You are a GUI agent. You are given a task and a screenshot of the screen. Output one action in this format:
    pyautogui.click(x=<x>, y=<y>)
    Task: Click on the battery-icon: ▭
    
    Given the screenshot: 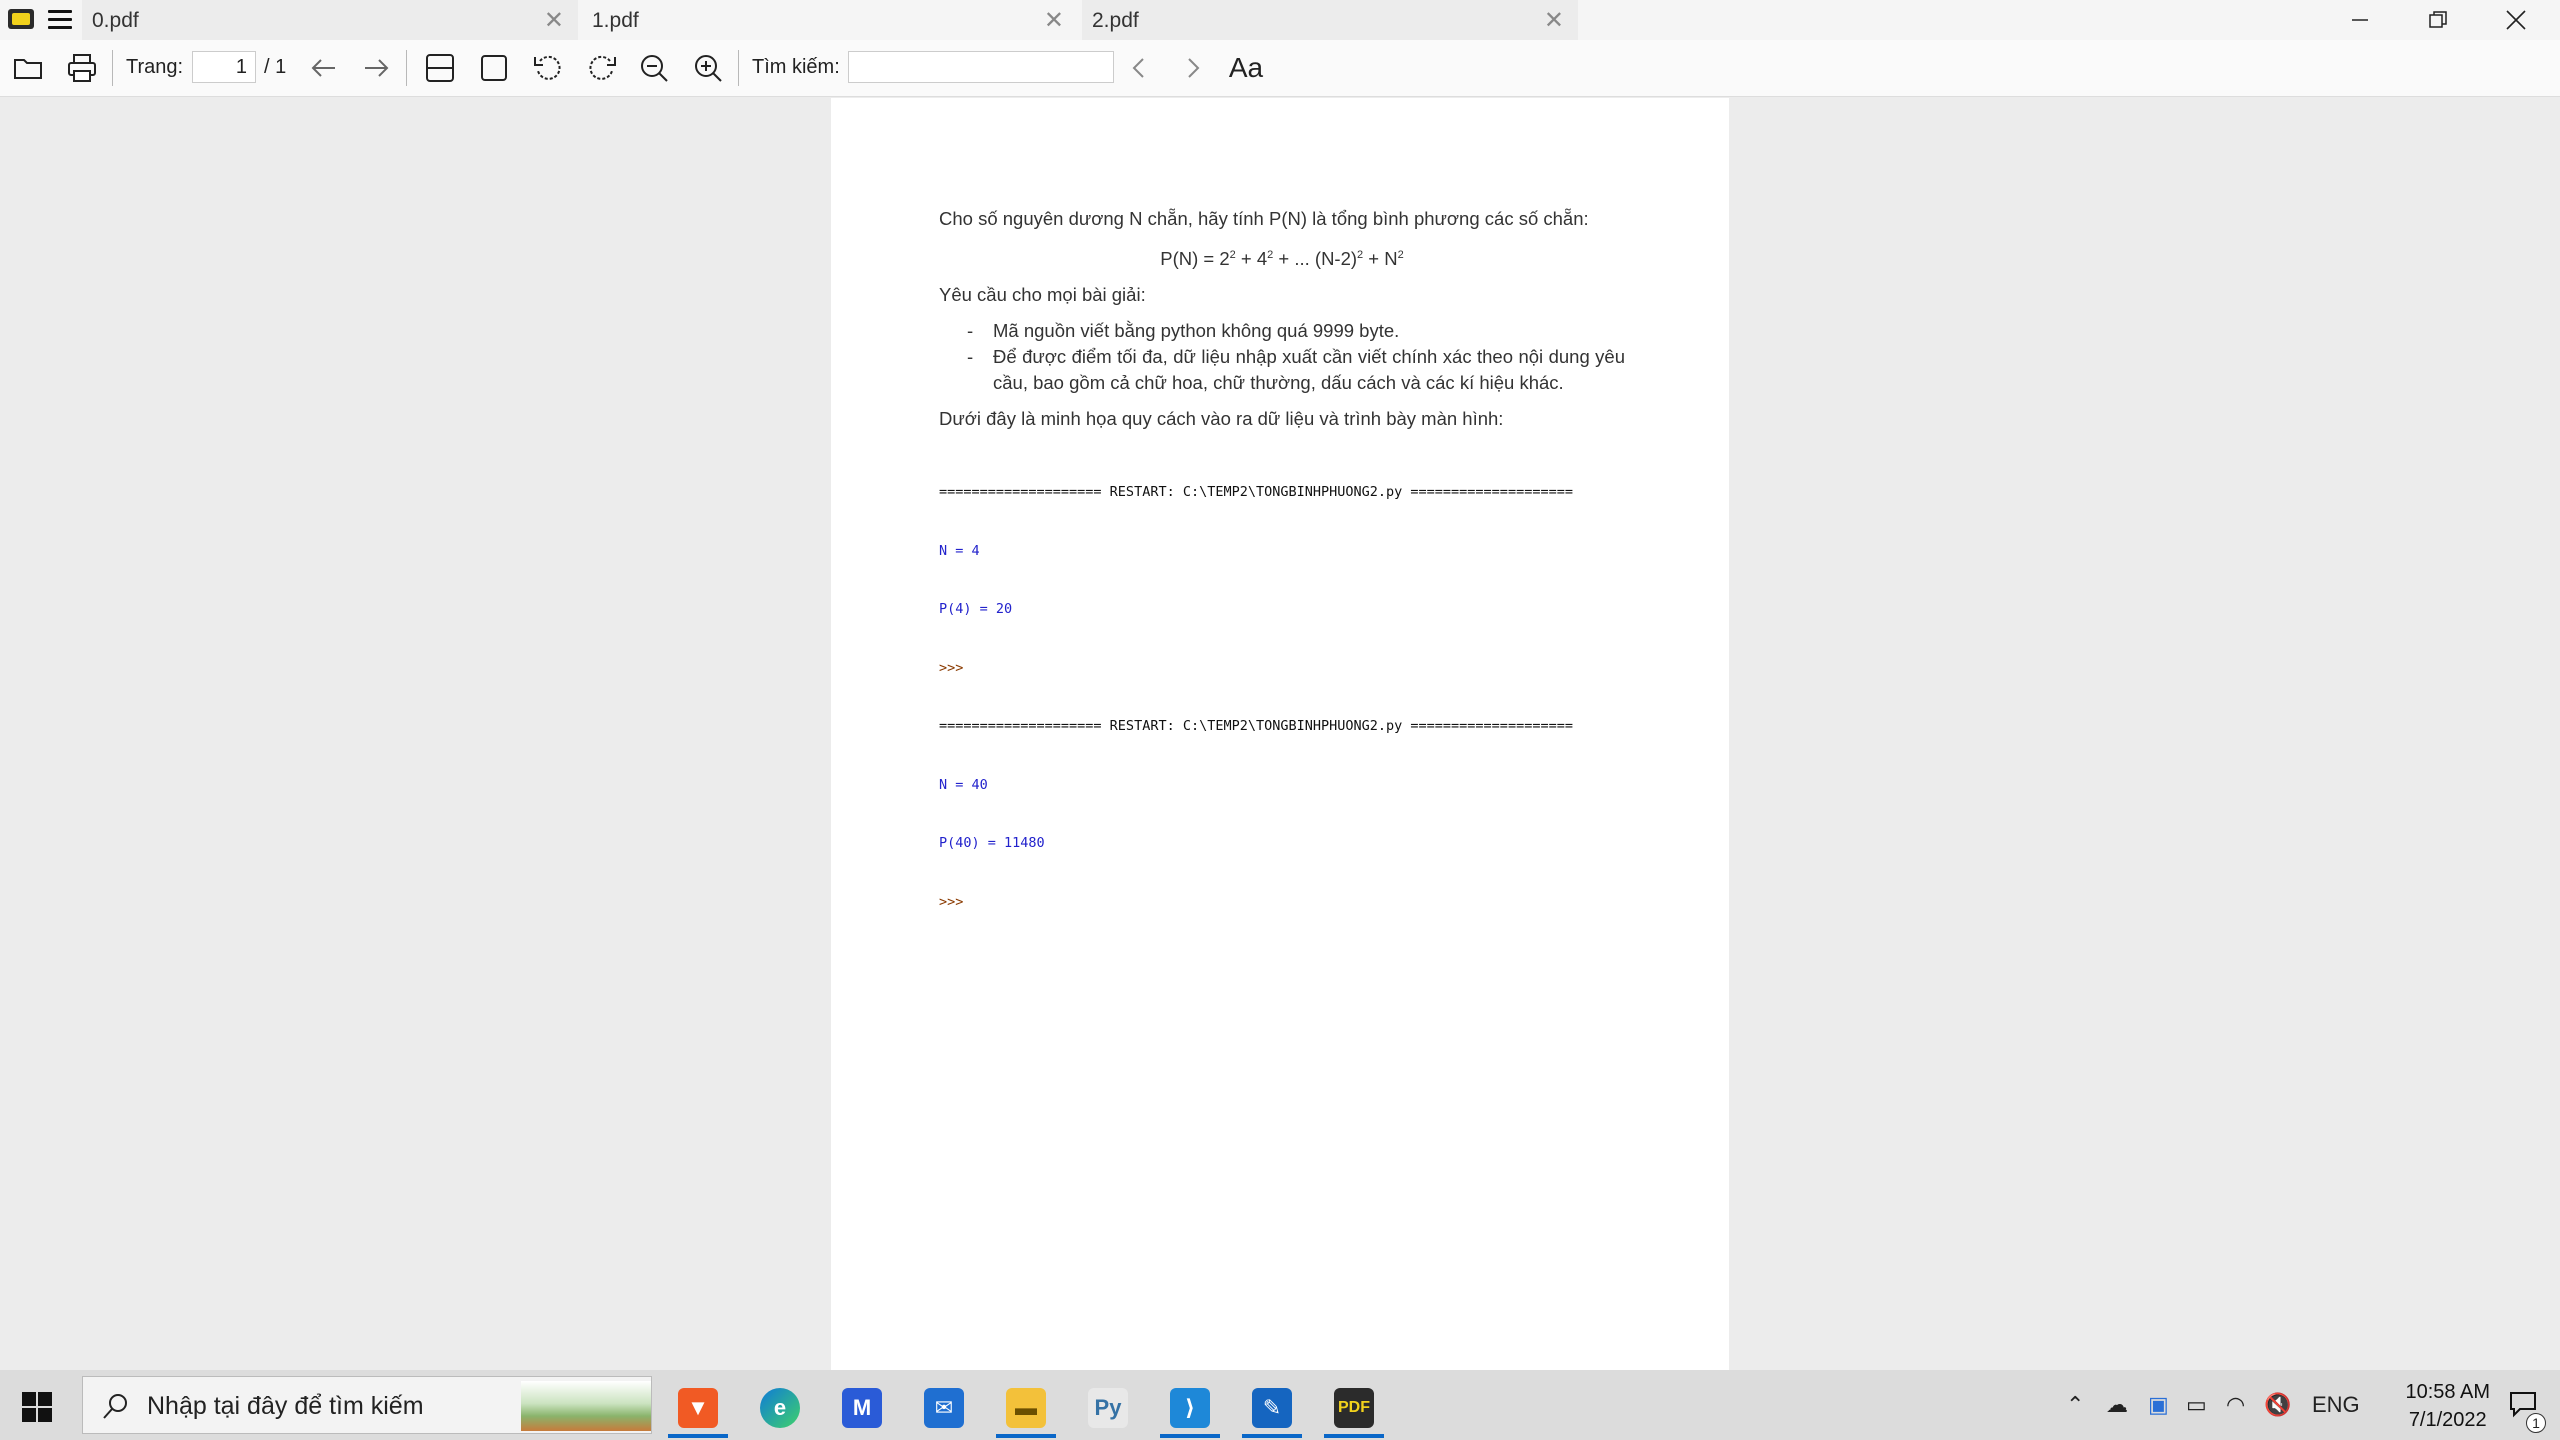 What is the action you would take?
    pyautogui.click(x=2196, y=1405)
    